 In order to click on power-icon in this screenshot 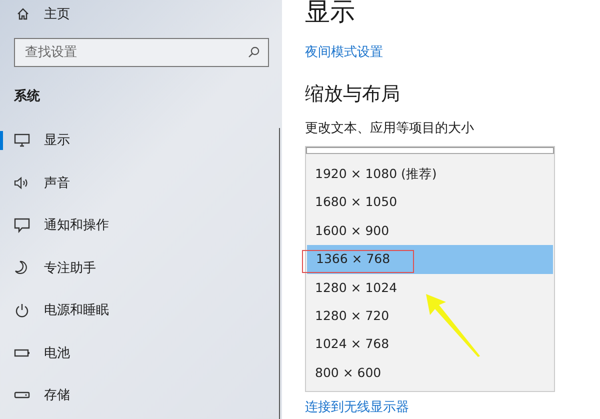, I will do `click(22, 310)`.